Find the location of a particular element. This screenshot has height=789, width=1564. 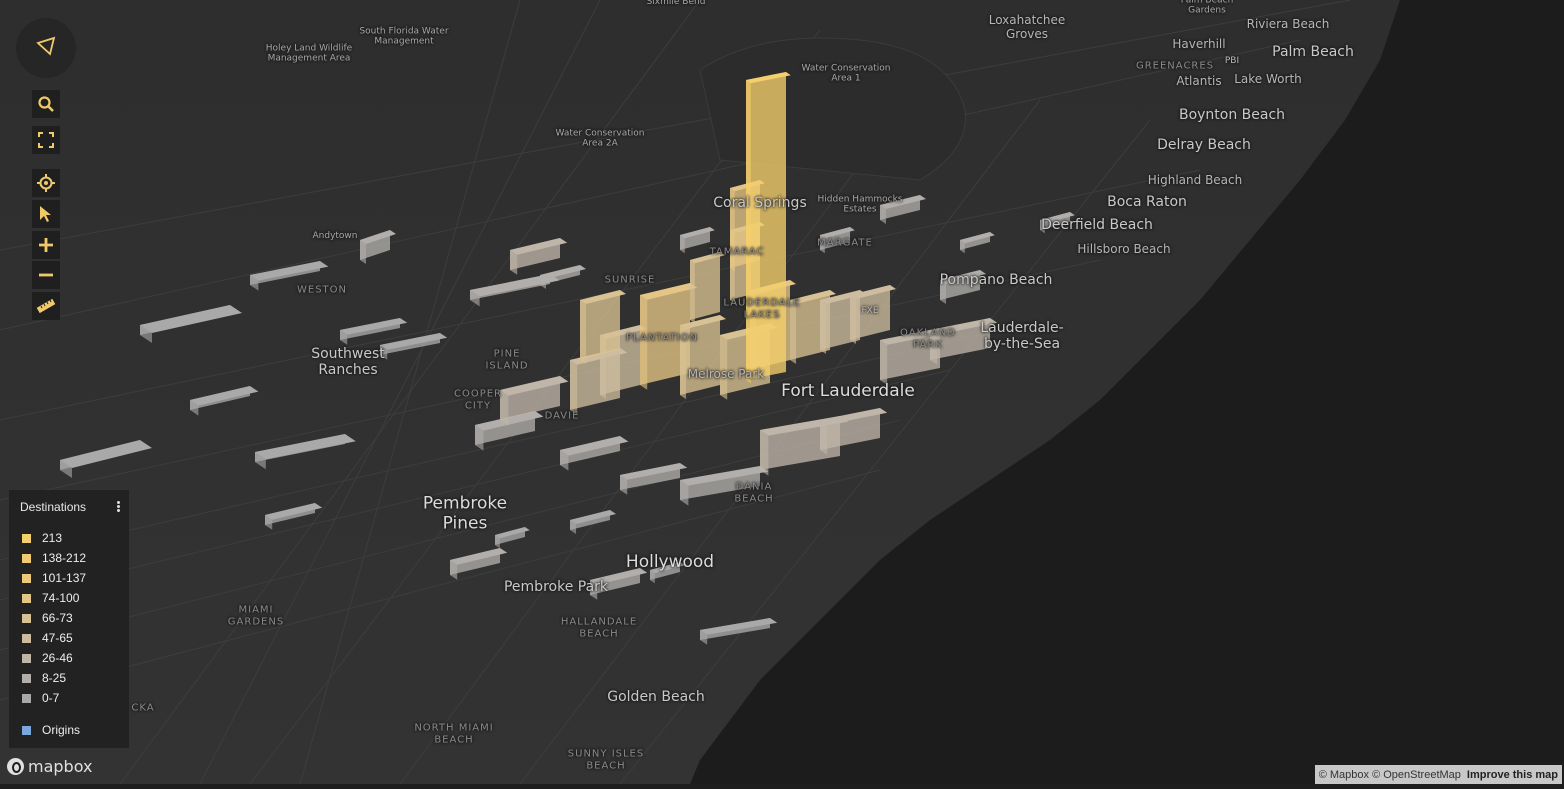

destination-prism is located at coordinates (768, 228).